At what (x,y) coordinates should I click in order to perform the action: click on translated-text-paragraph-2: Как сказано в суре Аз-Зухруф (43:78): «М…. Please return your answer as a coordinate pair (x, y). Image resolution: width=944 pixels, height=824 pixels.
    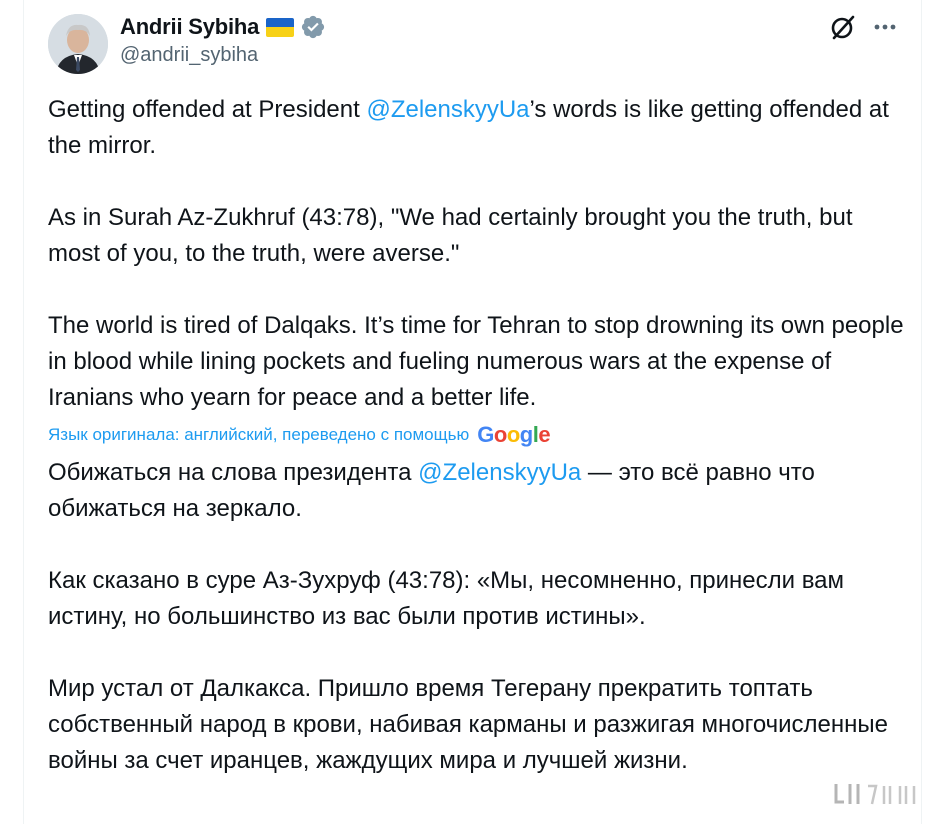
    Looking at the image, I should click on (446, 598).